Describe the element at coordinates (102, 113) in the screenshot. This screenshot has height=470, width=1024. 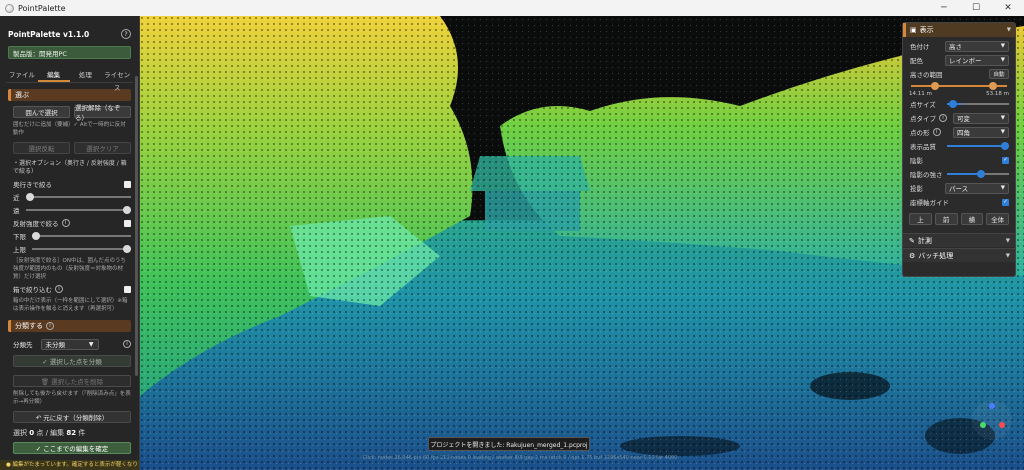
I see `deselect-button: 選択解除（なぞる）` at that location.